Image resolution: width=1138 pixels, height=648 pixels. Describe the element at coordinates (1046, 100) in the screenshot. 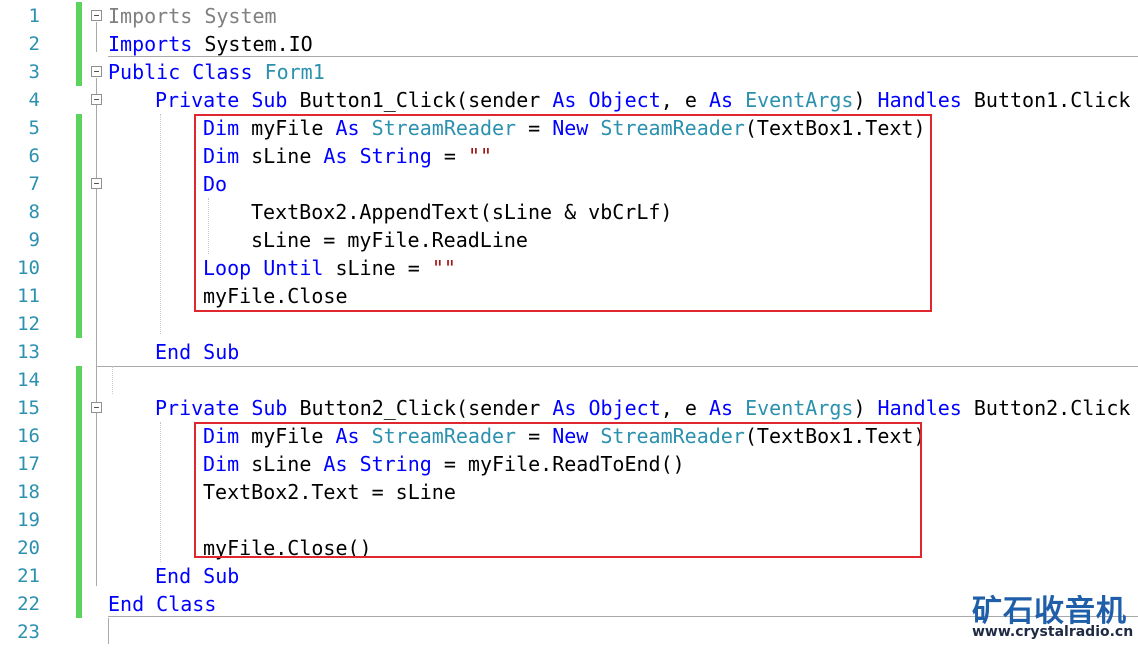

I see `code-token: Button1.Click` at that location.